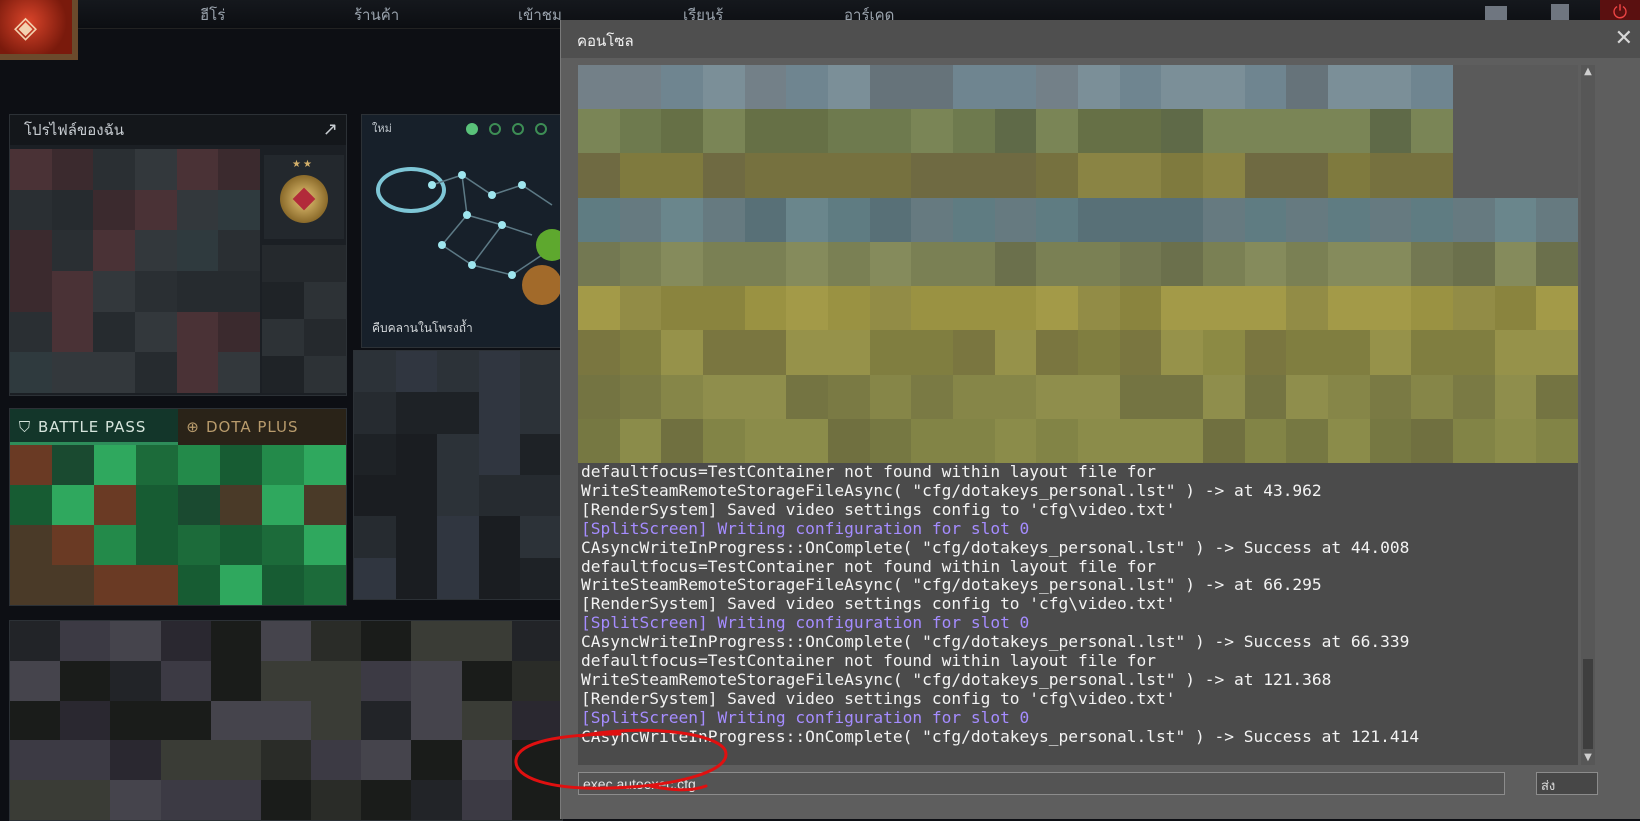  Describe the element at coordinates (1588, 758) in the screenshot. I see `scroll-down-icon: ▼` at that location.